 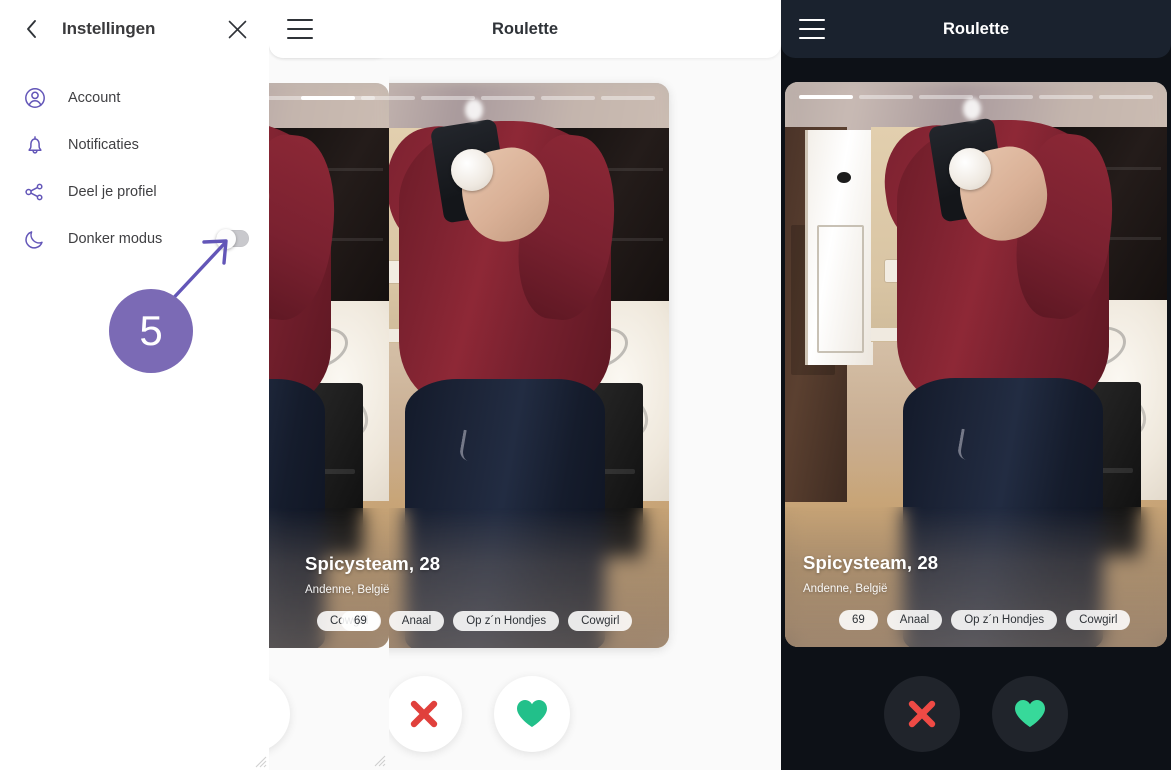 I want to click on user-circle-icon, so click(x=35, y=98).